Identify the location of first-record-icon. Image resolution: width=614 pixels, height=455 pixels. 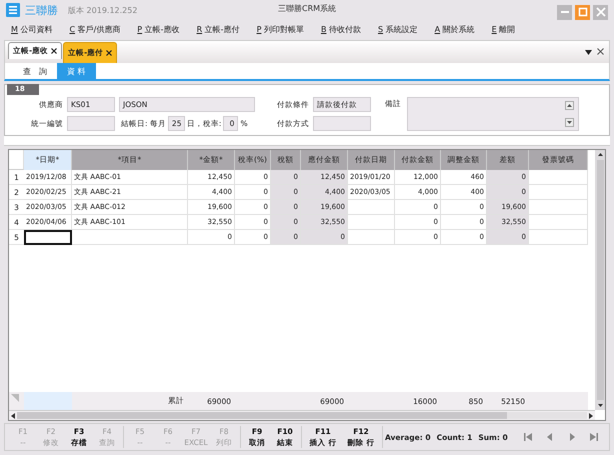
(528, 437).